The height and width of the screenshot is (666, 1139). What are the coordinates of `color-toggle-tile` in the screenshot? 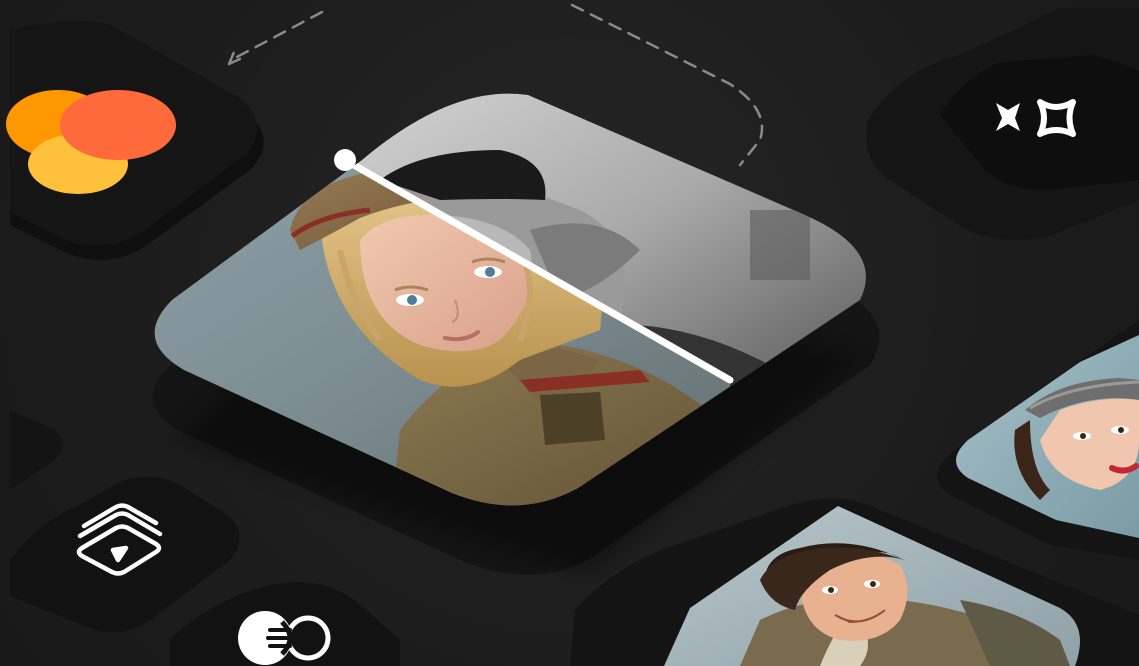 It's located at (285, 624).